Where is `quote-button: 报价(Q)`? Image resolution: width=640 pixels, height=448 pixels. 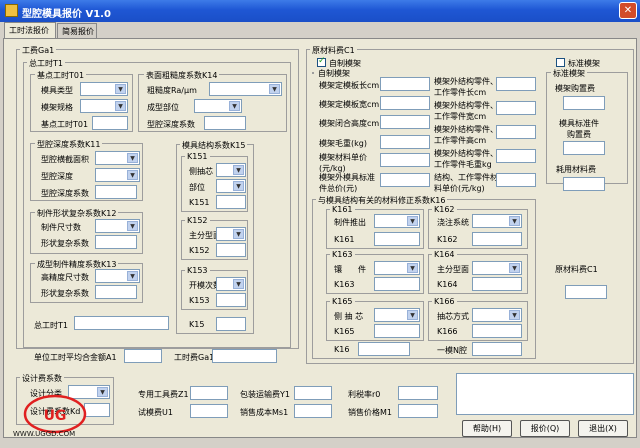 quote-button: 报价(Q) is located at coordinates (545, 428).